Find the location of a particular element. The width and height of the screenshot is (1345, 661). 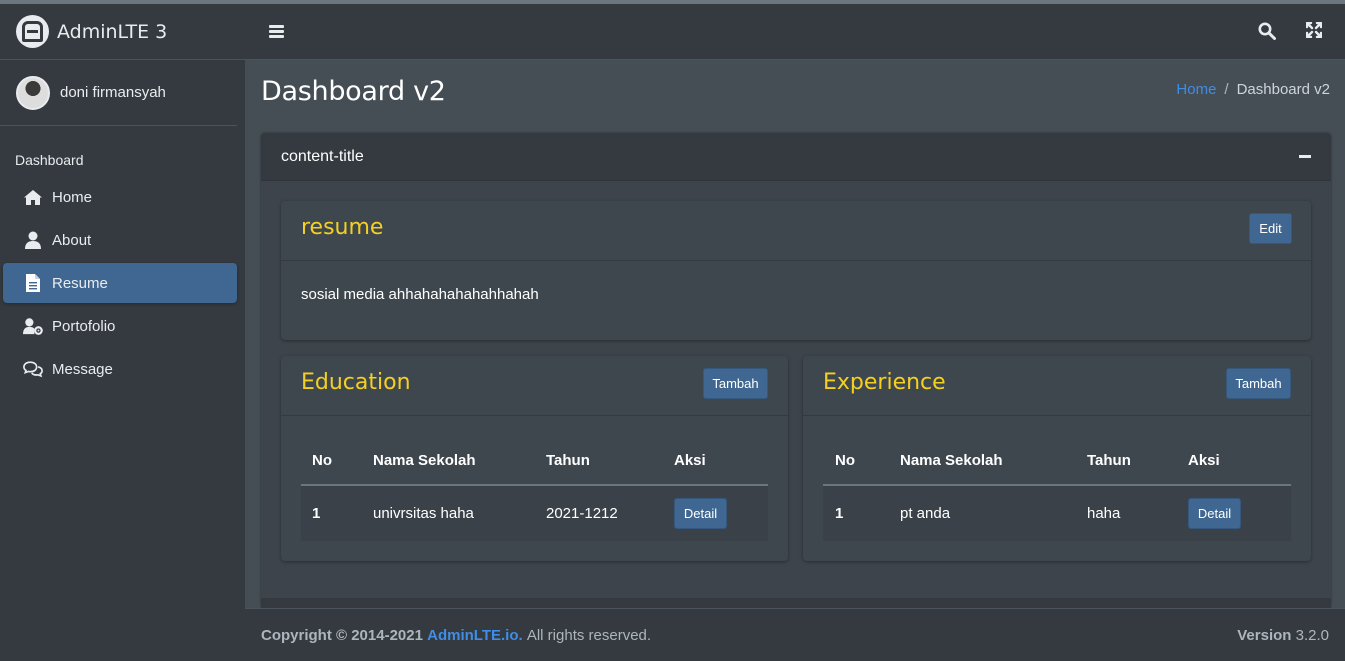

brand-link: AdminLTE 3 is located at coordinates (122, 32).